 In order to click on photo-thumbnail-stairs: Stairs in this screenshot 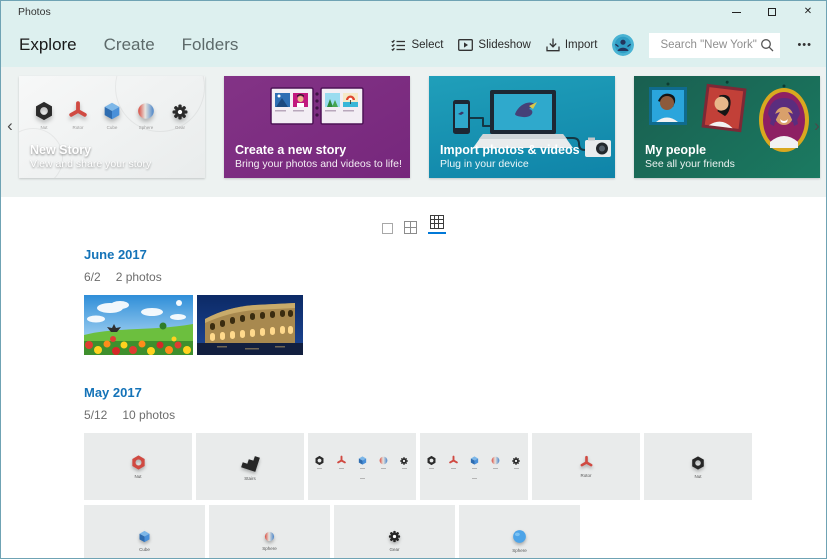, I will do `click(250, 466)`.